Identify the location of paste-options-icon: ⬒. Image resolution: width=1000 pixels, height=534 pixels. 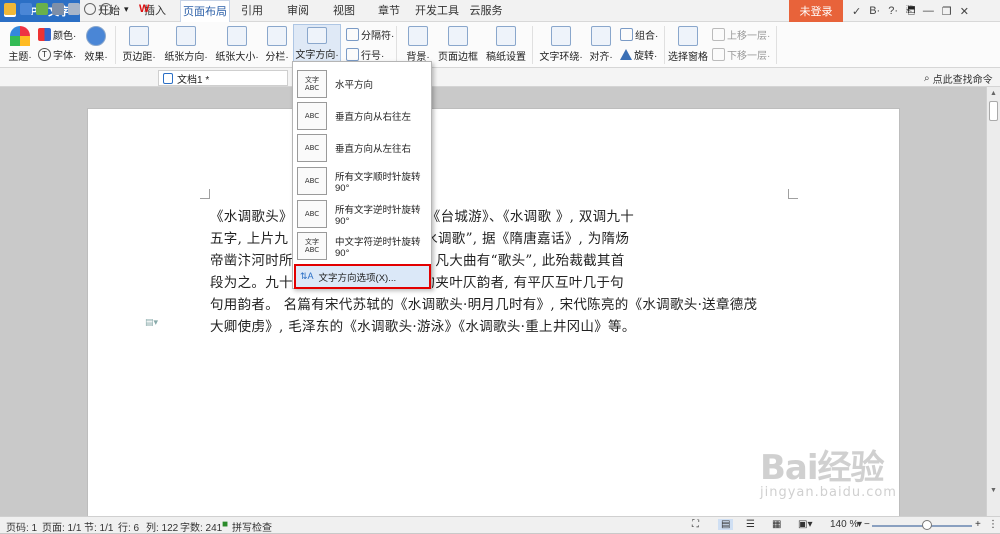
(913, 9).